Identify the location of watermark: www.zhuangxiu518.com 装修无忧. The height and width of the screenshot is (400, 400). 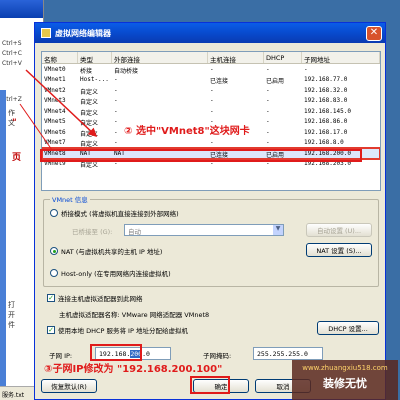
(345, 380).